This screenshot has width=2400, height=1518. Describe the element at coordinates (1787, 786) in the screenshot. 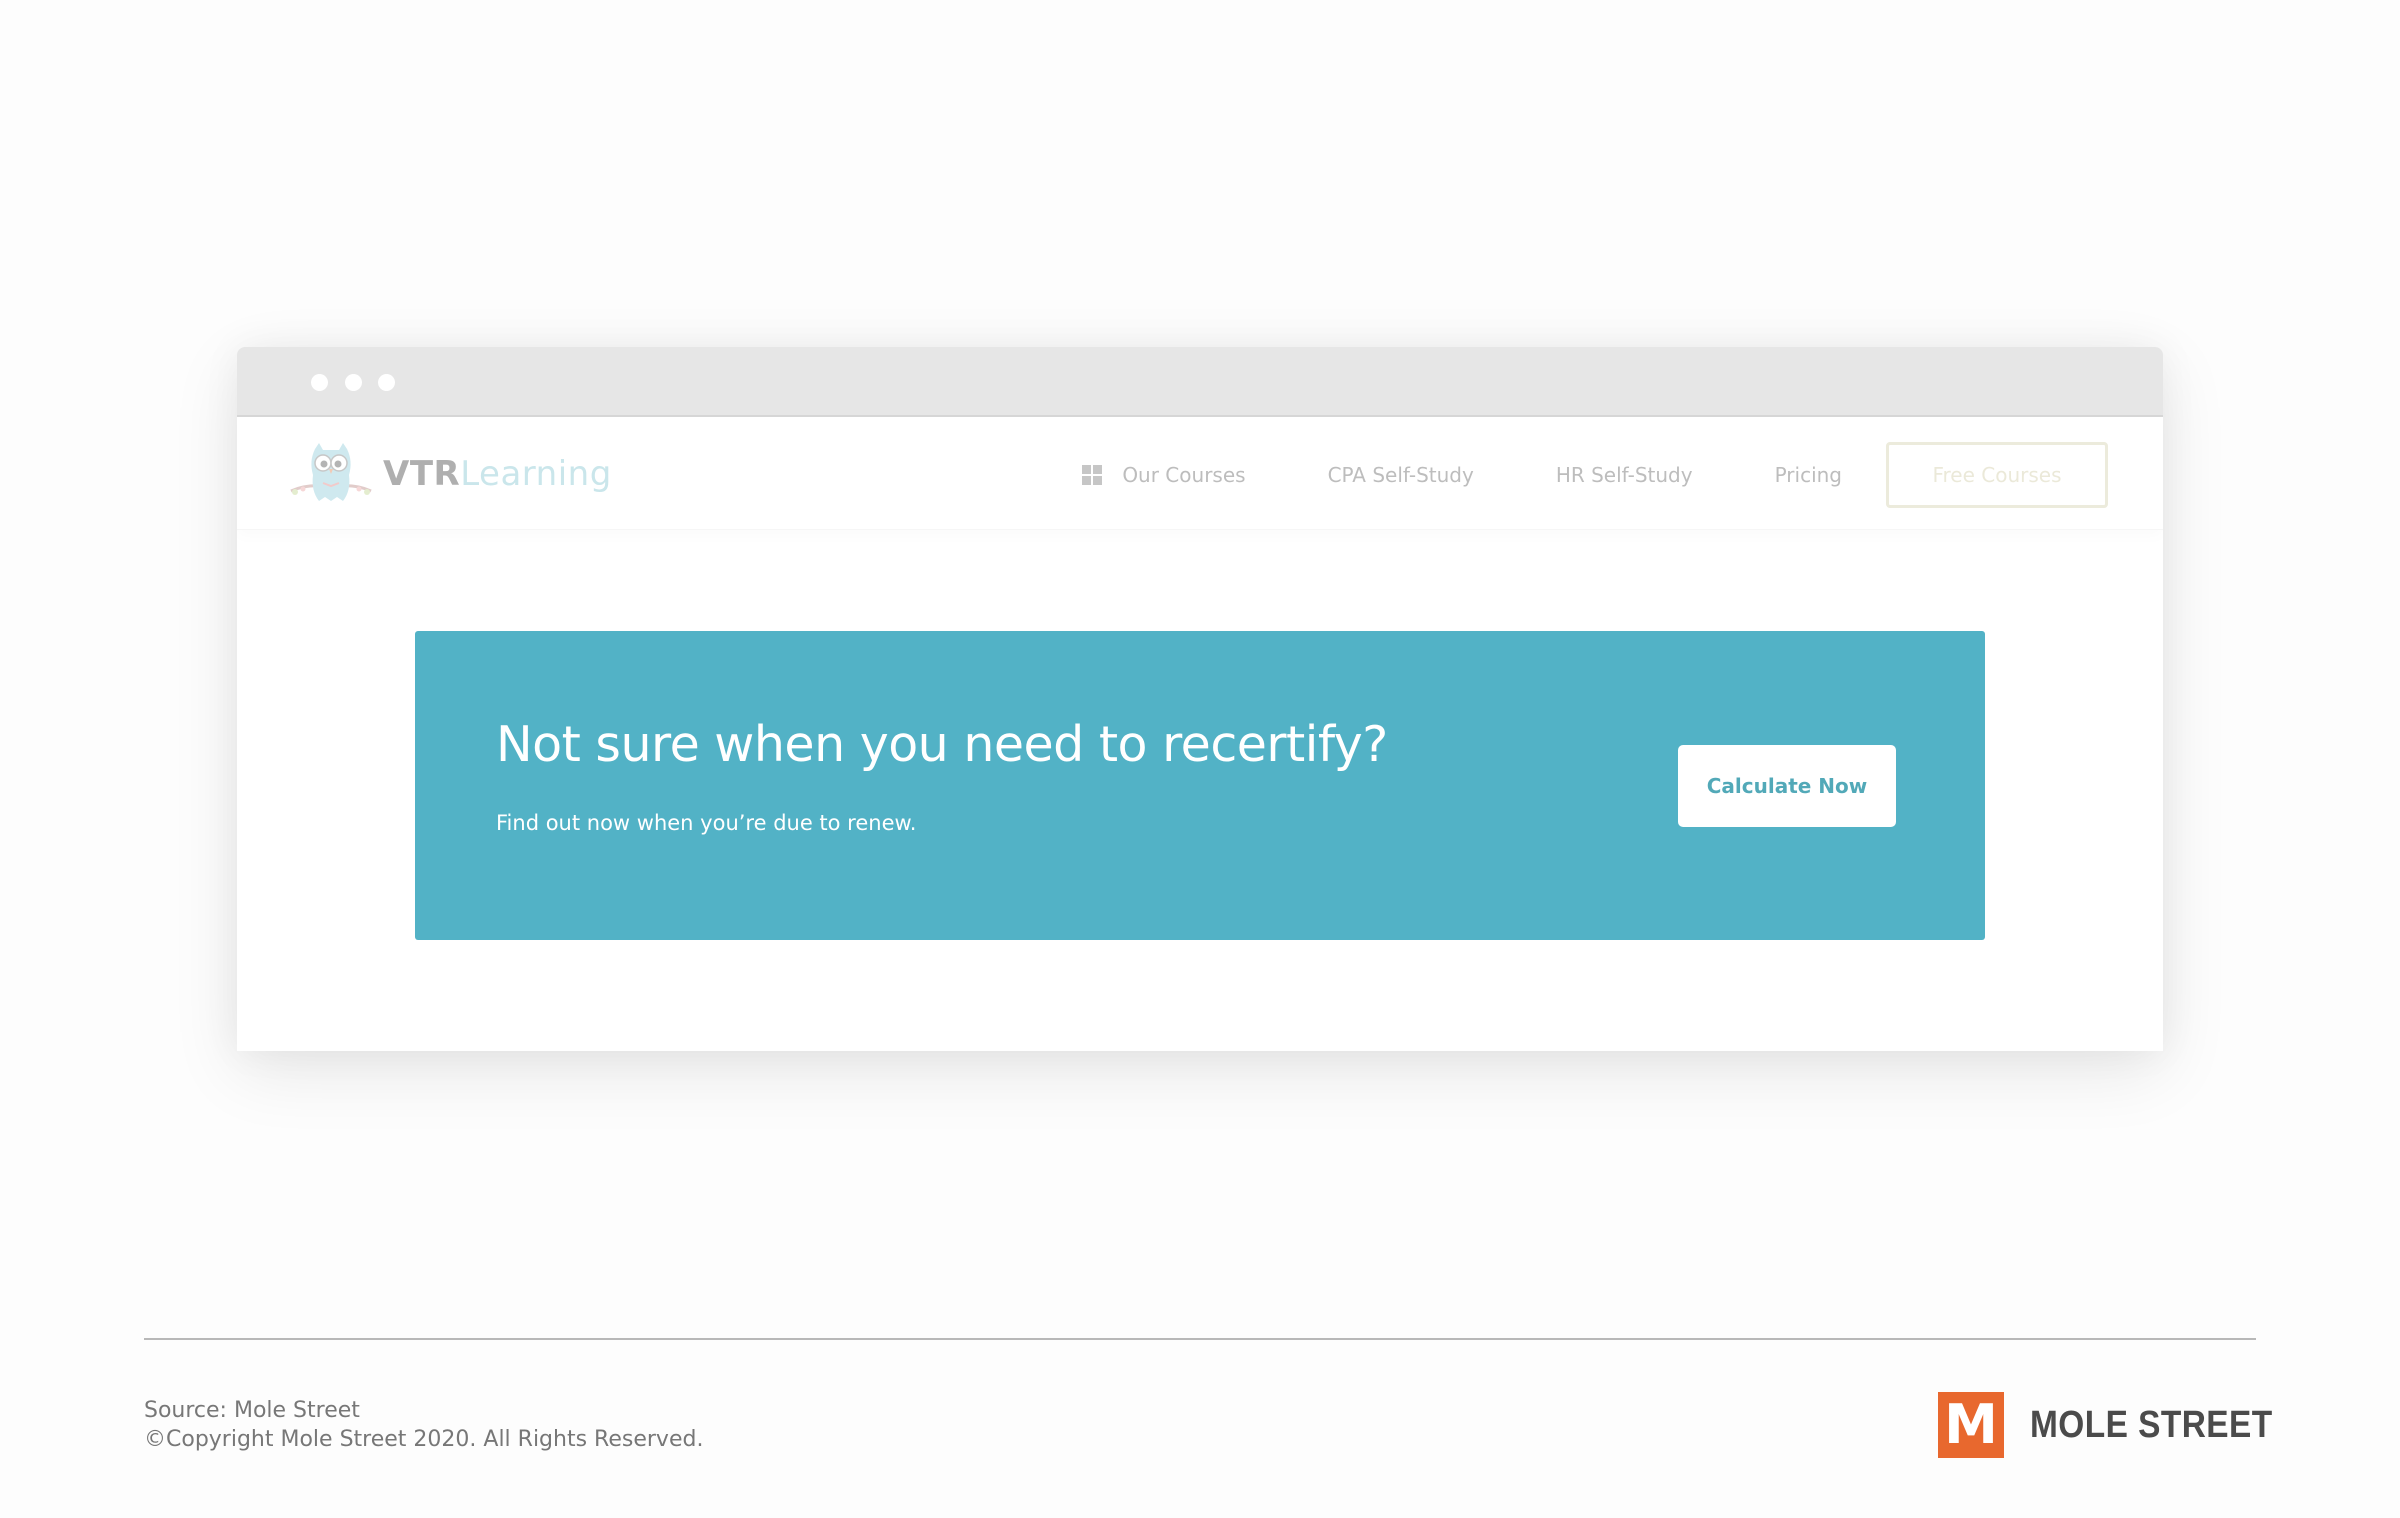

I see `calculate-now-button: Calculate Now` at that location.